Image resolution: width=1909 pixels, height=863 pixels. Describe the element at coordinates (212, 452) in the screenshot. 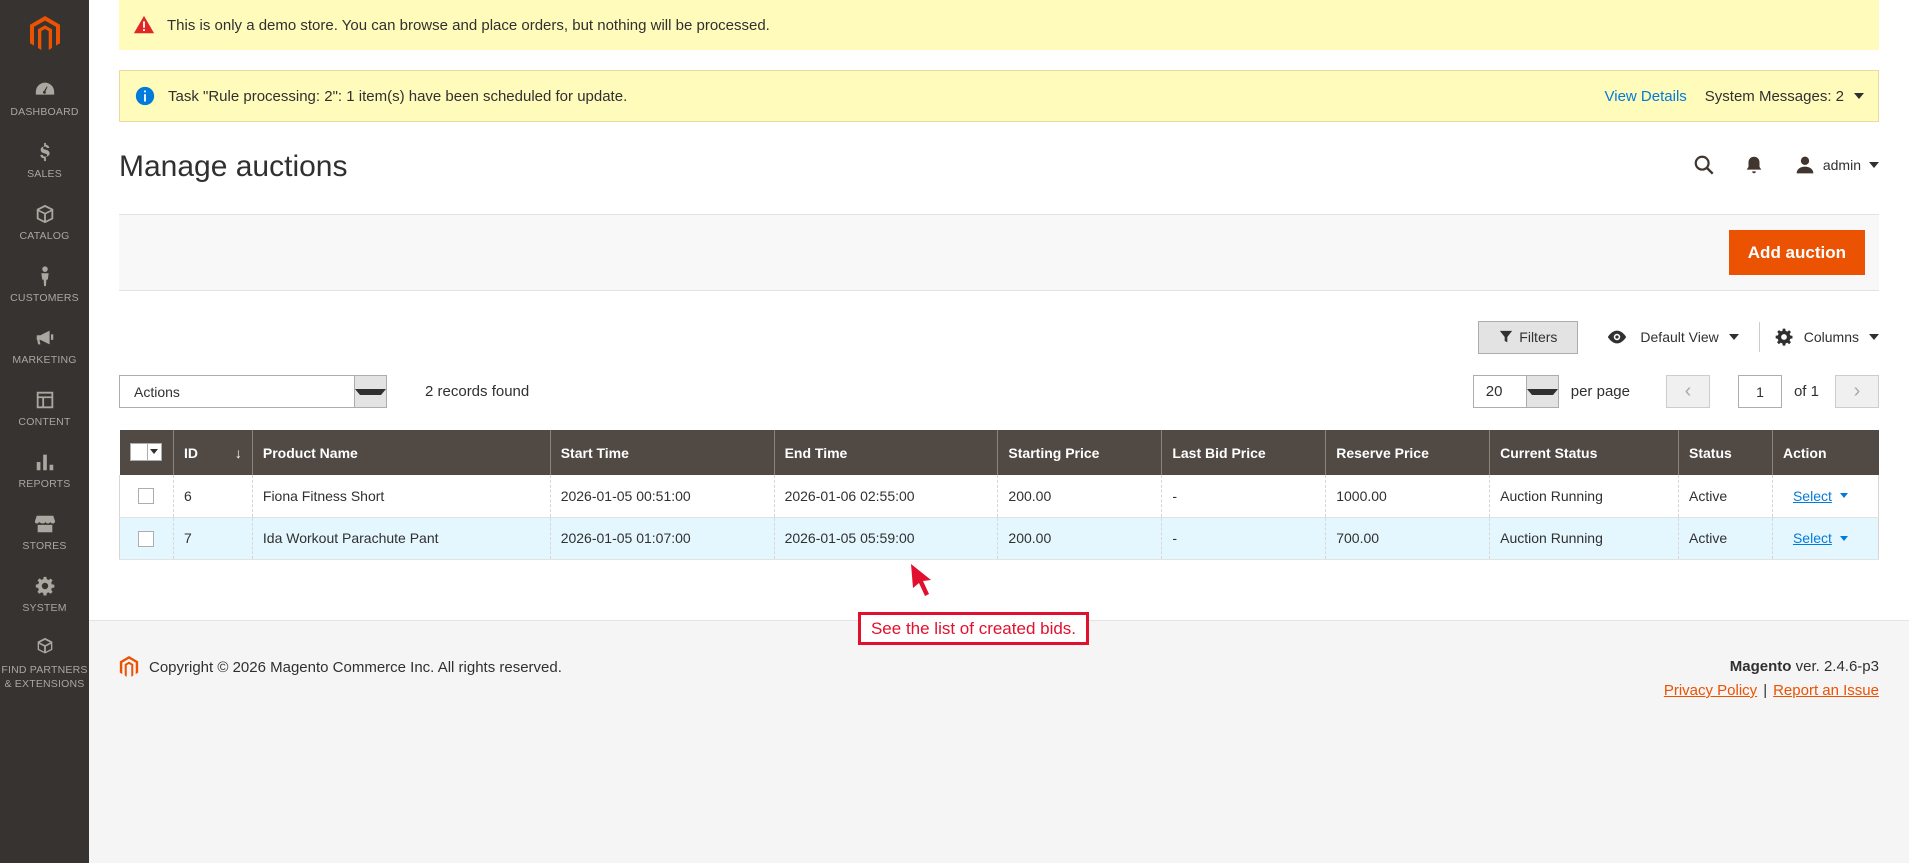

I see `column-header-id: ID ↓` at that location.